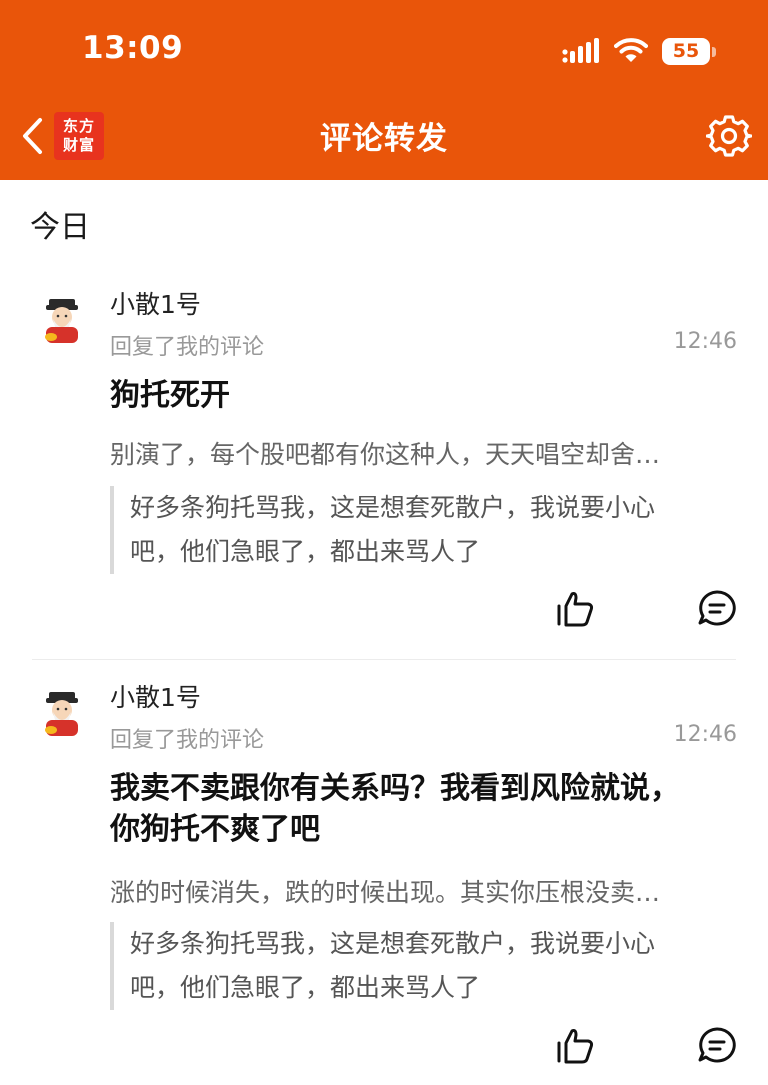 This screenshot has height=1085, width=768. Describe the element at coordinates (420, 809) in the screenshot. I see `comment-title: 我卖不卖跟你有关系吗？我看到风险就说， 你狗托不爽了吧` at that location.